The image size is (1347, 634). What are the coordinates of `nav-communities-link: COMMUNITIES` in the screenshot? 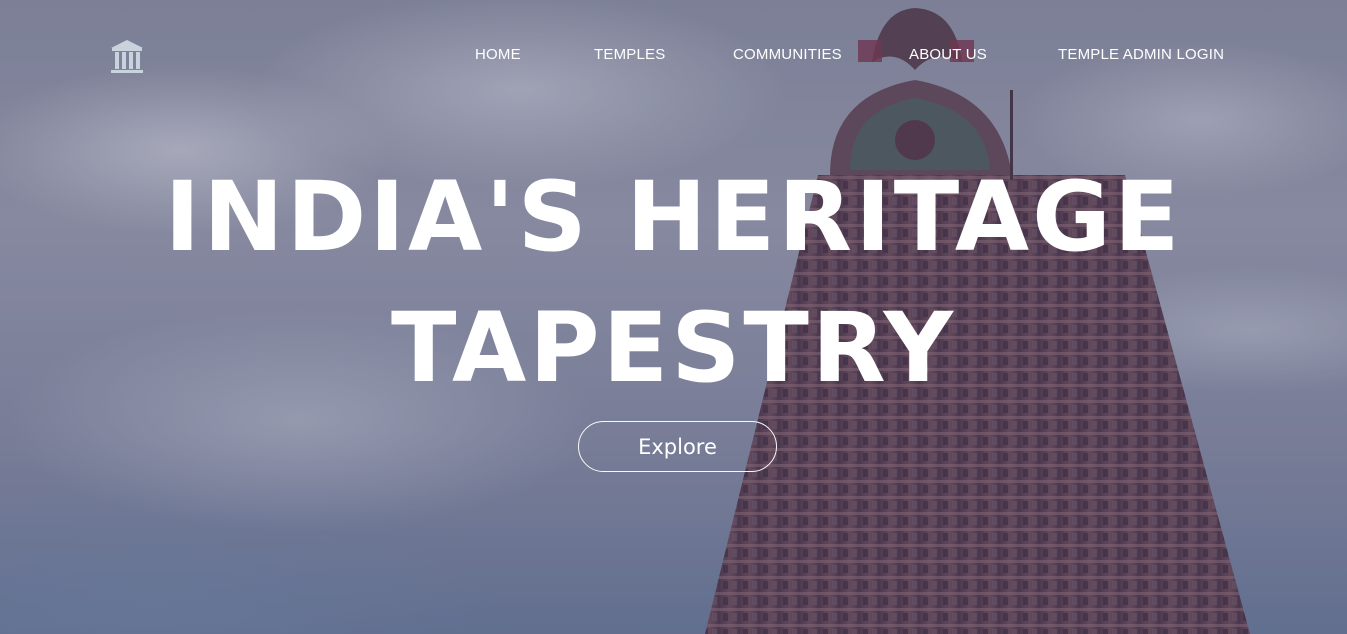 It's located at (787, 54).